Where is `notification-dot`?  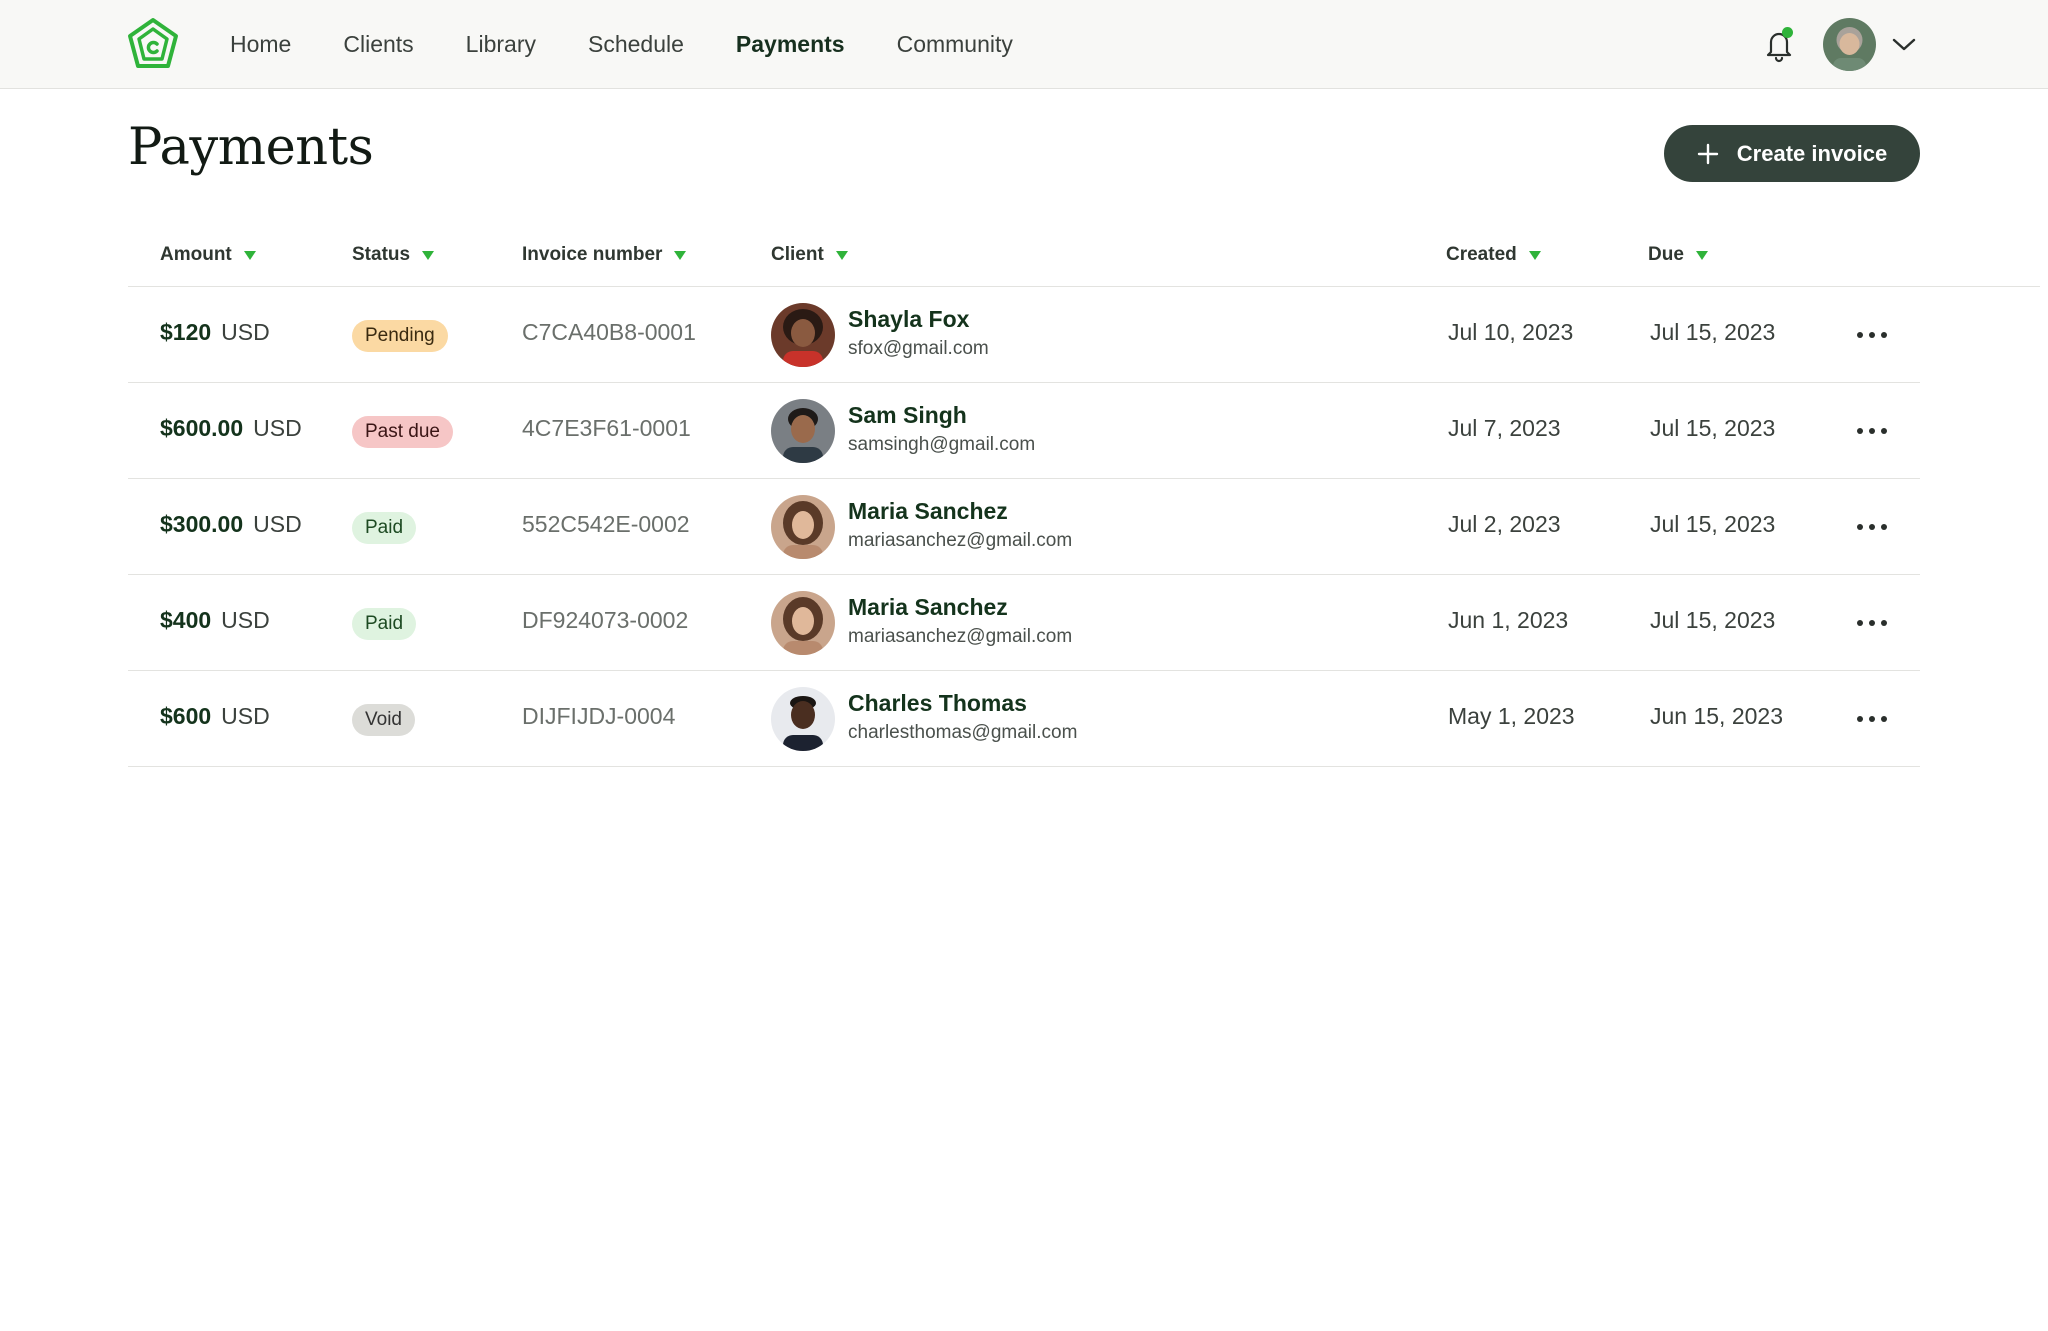
notification-dot is located at coordinates (1787, 32).